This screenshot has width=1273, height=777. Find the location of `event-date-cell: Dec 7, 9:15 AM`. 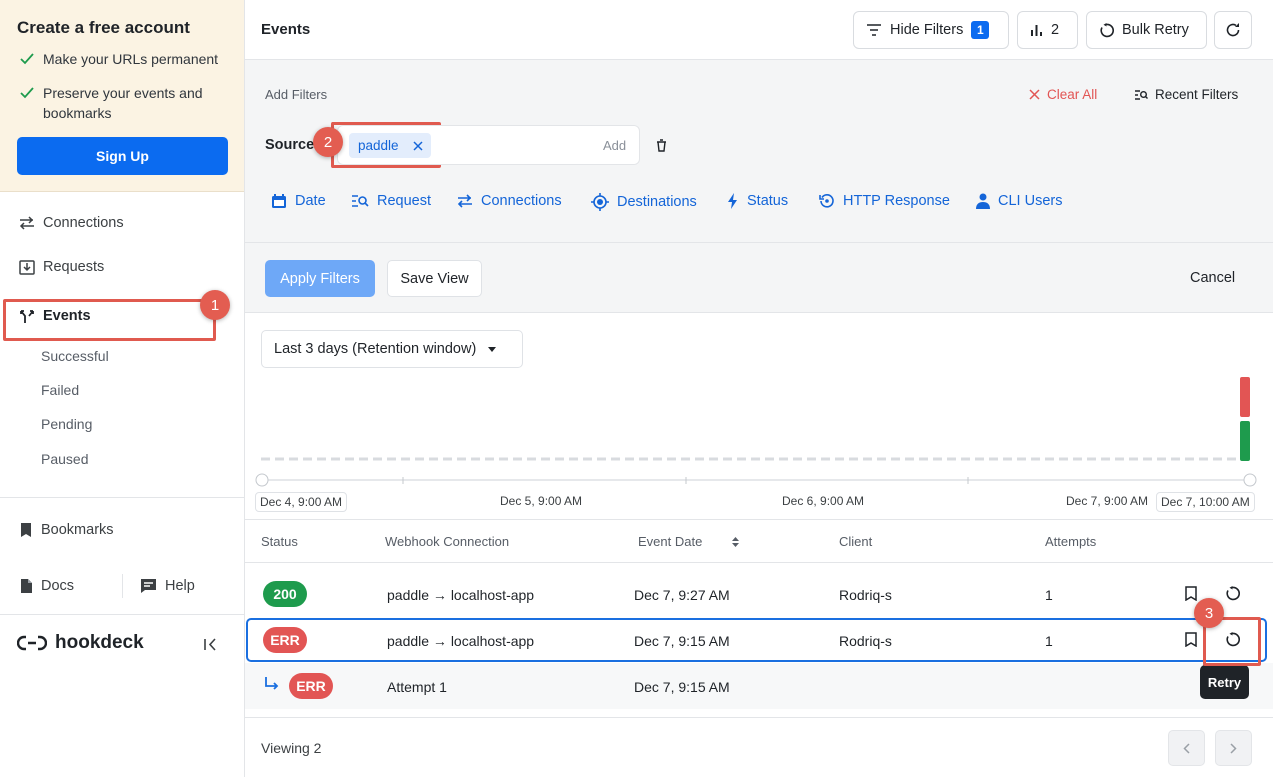

event-date-cell: Dec 7, 9:15 AM is located at coordinates (682, 641).